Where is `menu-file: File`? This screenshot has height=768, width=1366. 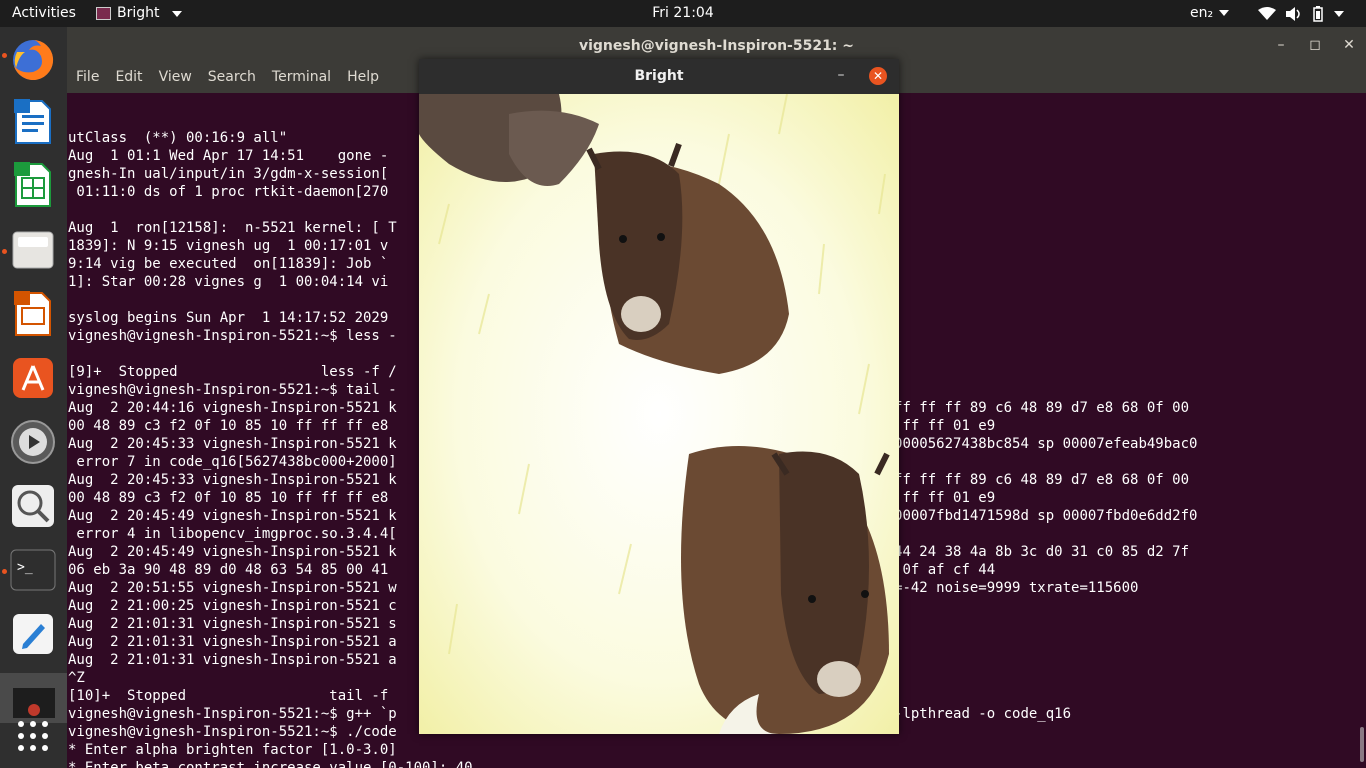
menu-file: File is located at coordinates (86, 78).